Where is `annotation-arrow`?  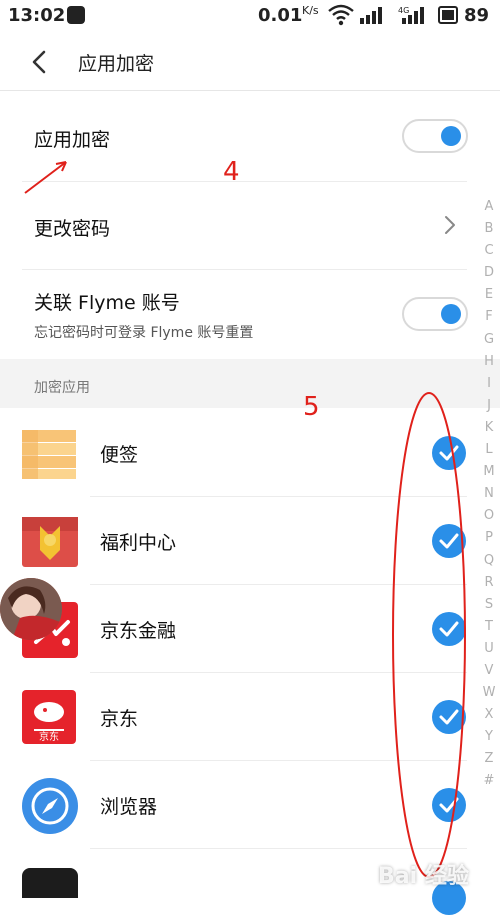
annotation-arrow is located at coordinates (45, 177).